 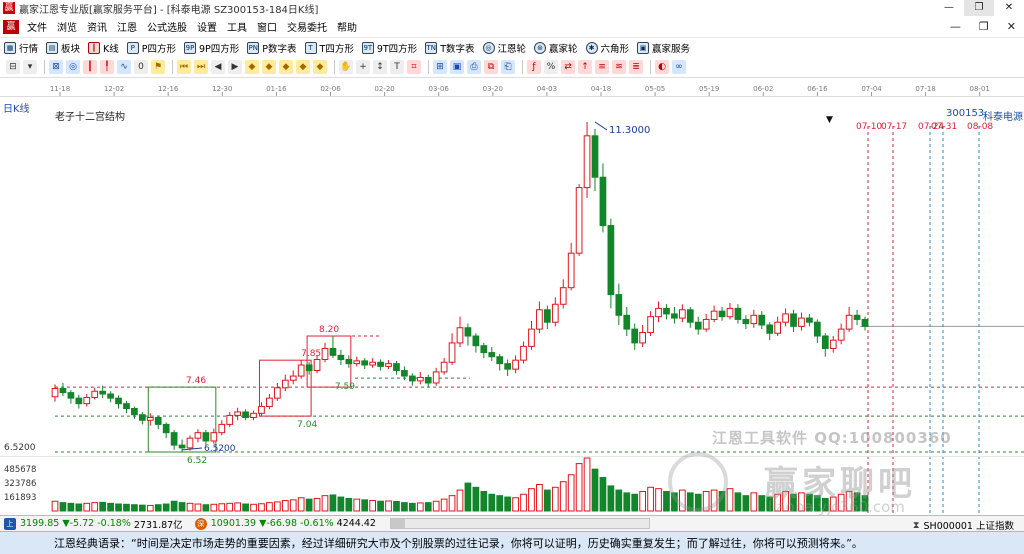 I want to click on up-icon: ◆, so click(x=252, y=67).